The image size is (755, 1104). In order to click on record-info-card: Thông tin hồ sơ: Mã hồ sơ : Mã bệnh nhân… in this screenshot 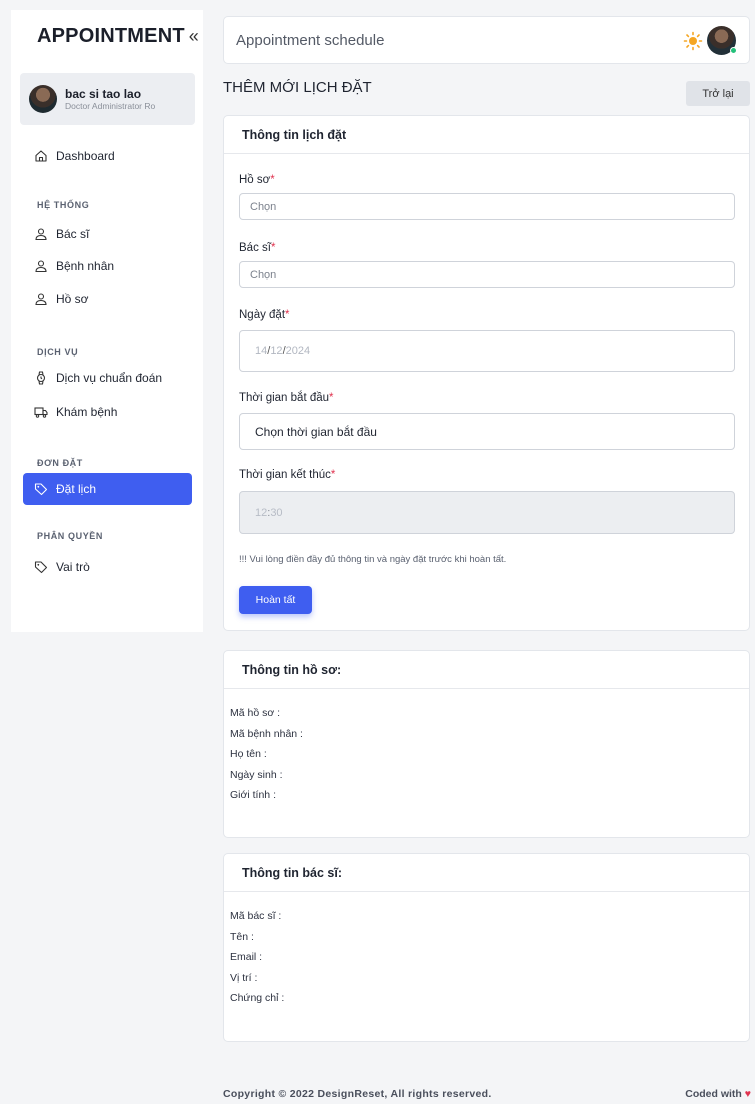, I will do `click(486, 744)`.